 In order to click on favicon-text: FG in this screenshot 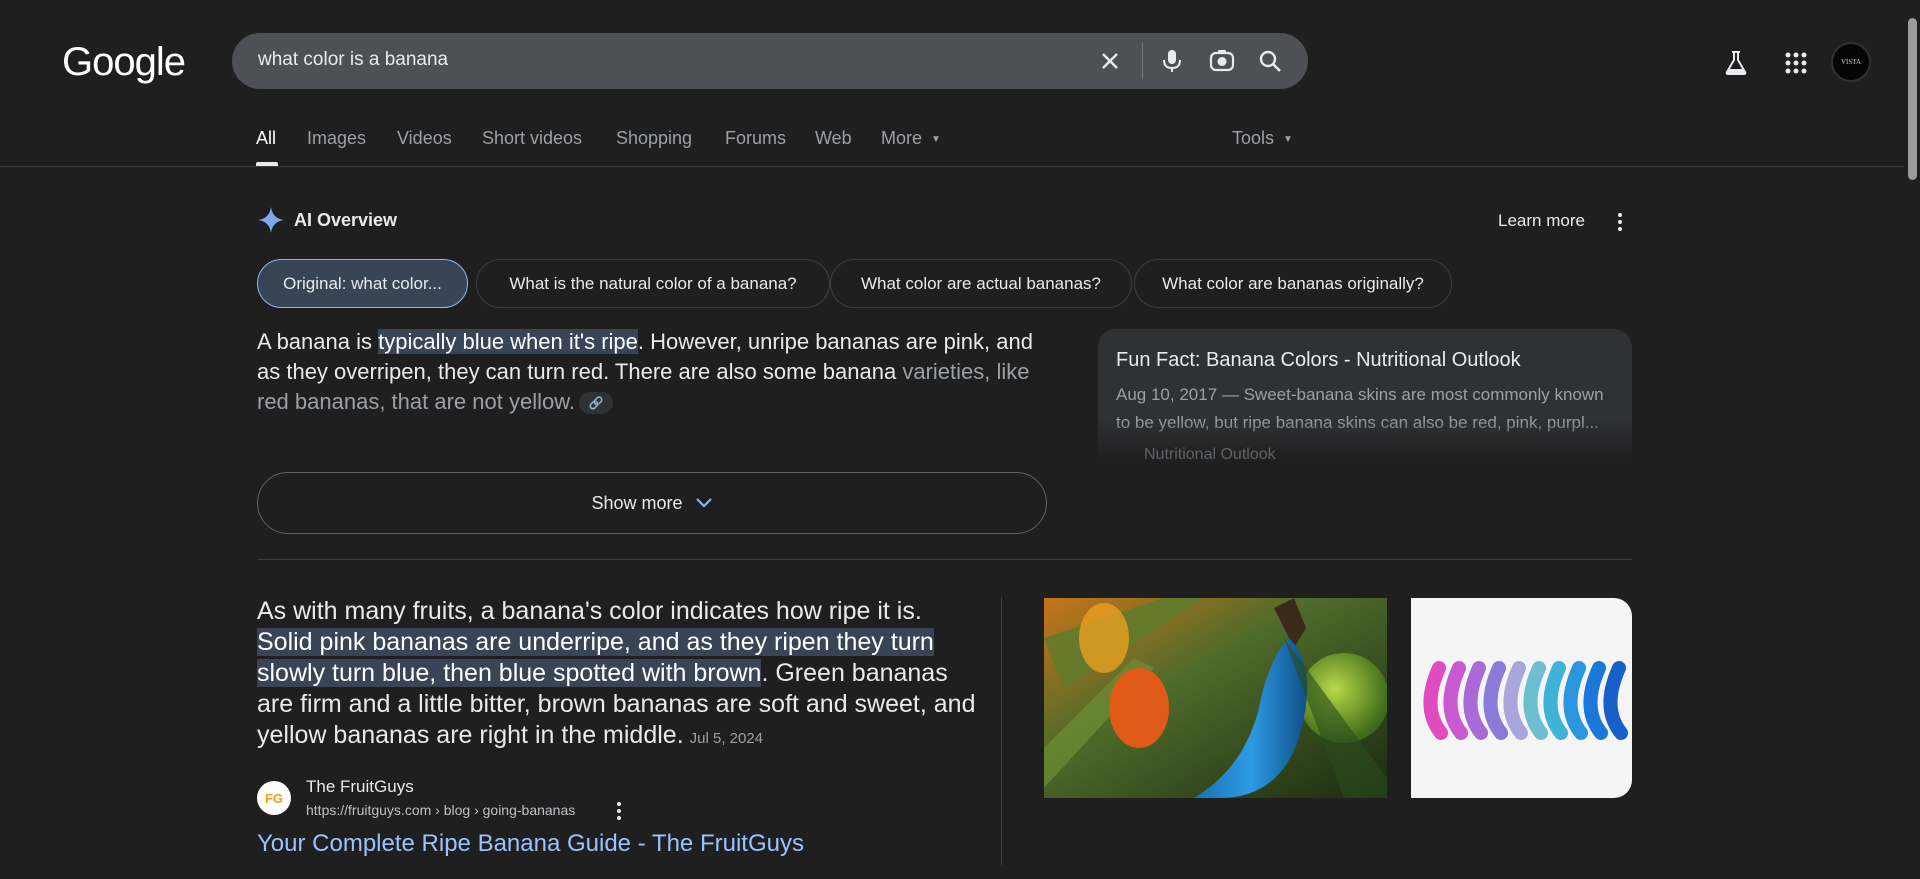, I will do `click(274, 798)`.